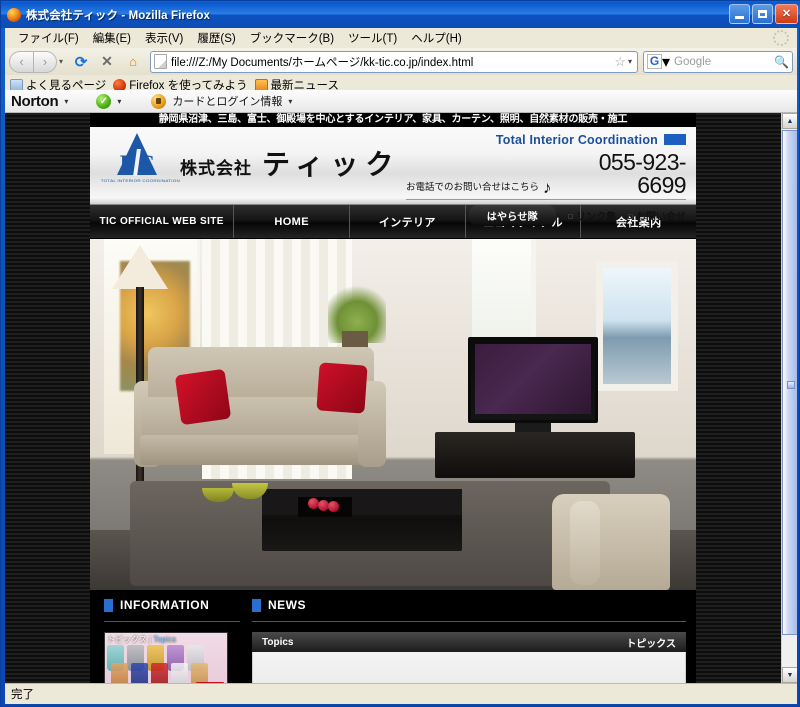 Image resolution: width=800 pixels, height=707 pixels. I want to click on television, so click(533, 380).